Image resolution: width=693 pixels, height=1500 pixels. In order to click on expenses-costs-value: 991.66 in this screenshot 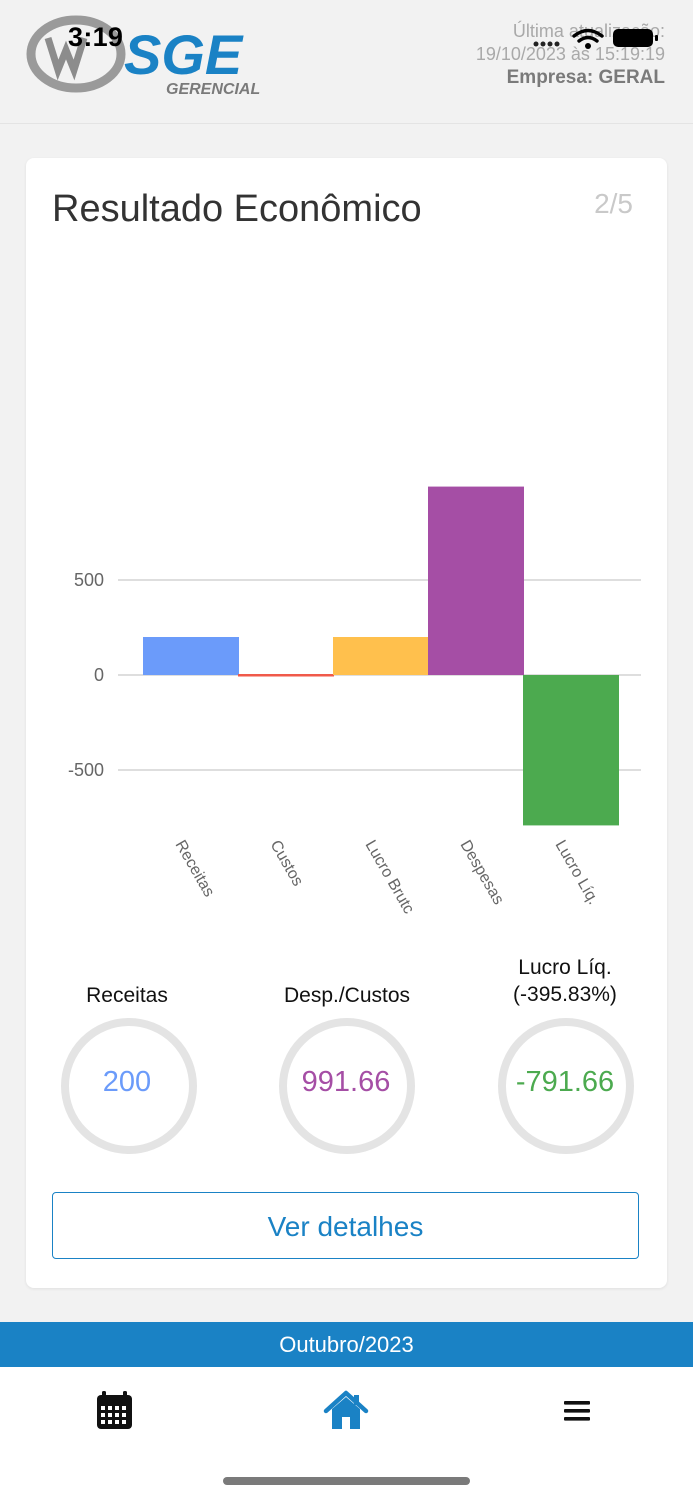, I will do `click(346, 1082)`.